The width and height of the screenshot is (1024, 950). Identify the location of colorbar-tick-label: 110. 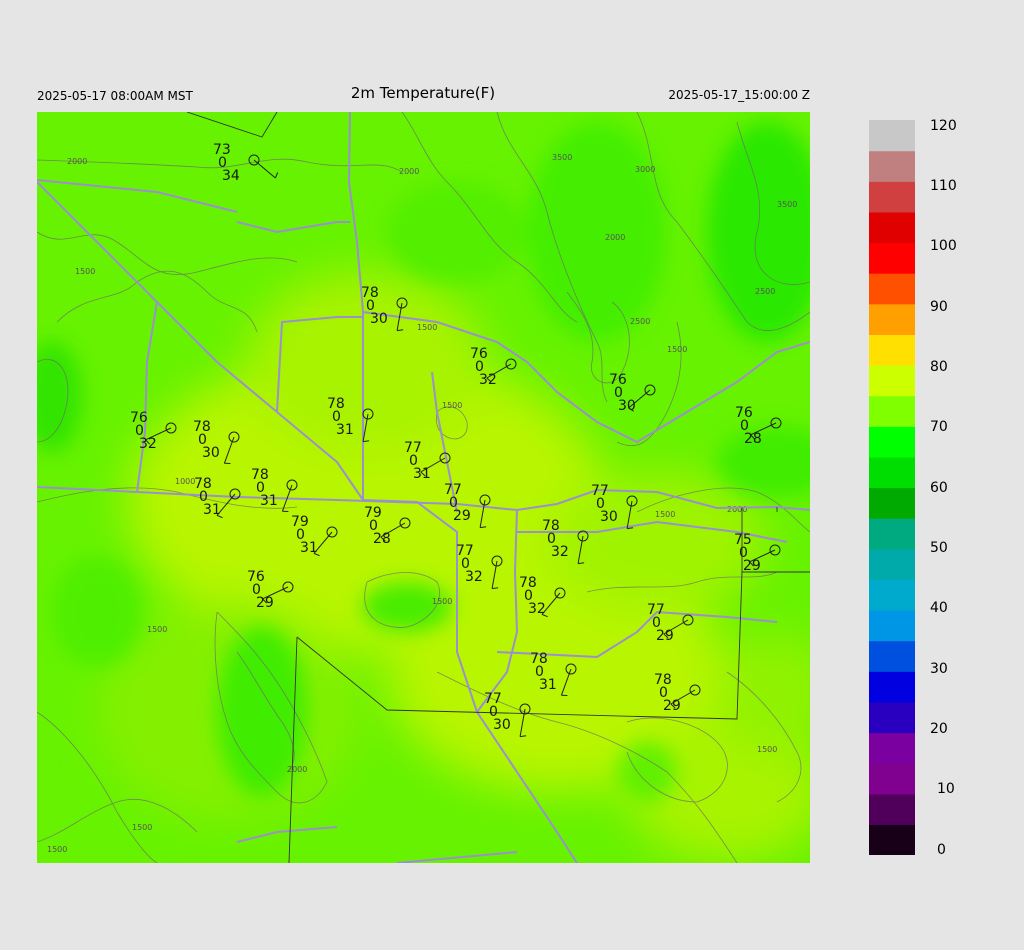
(943, 186).